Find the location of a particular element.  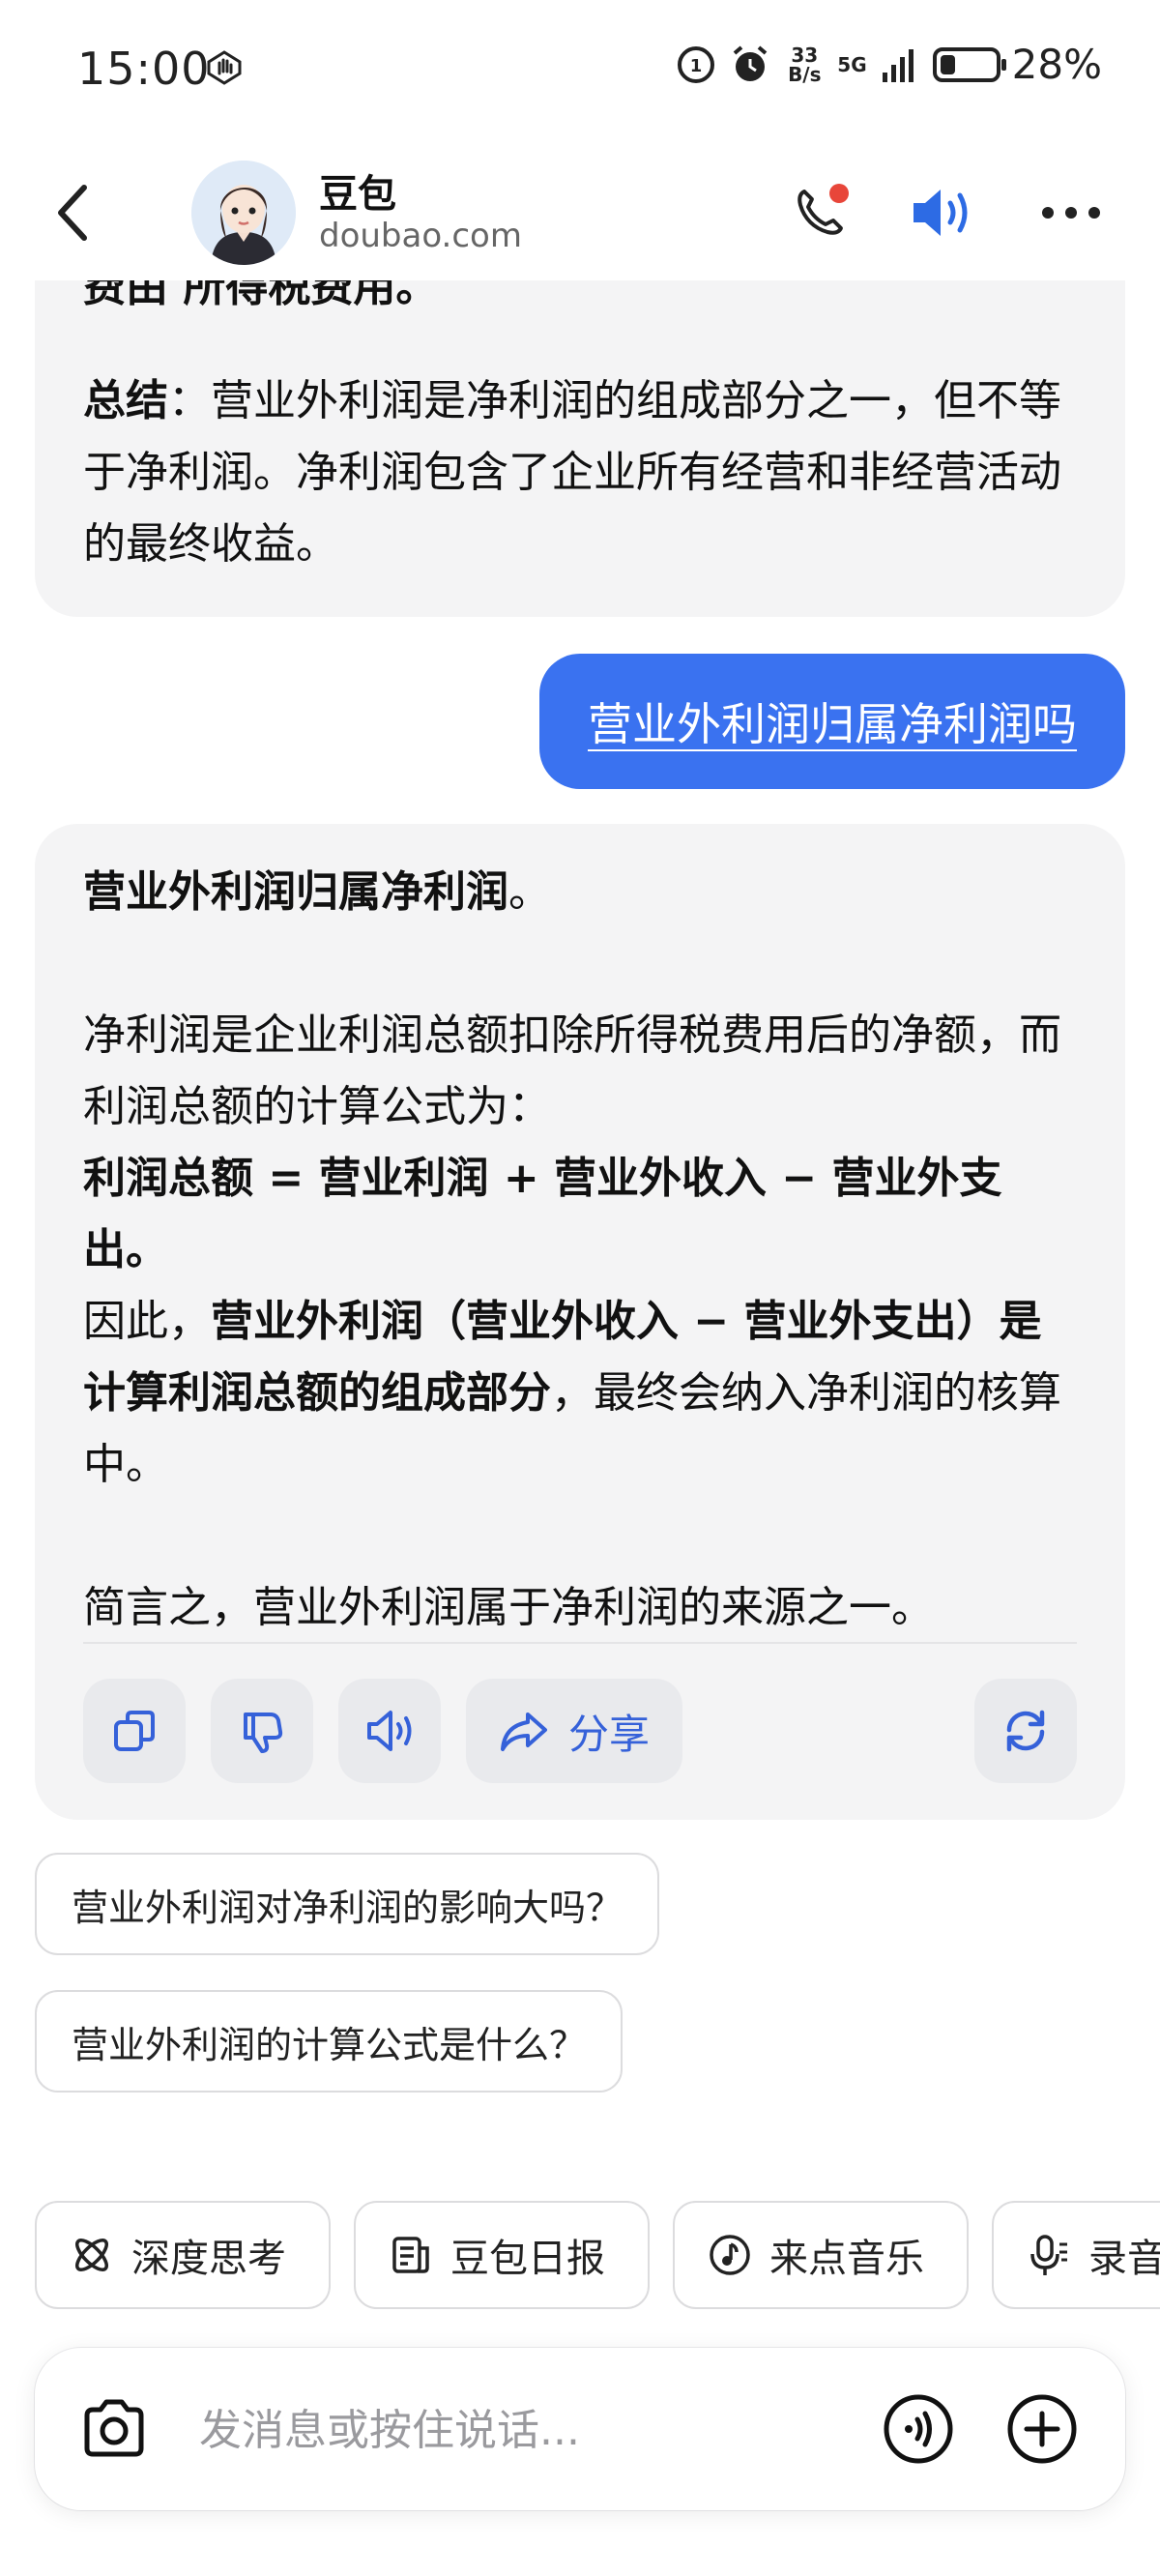

quick-action-chips: 深度思考 豆包日报 来点音乐 录音 is located at coordinates (597, 2256).